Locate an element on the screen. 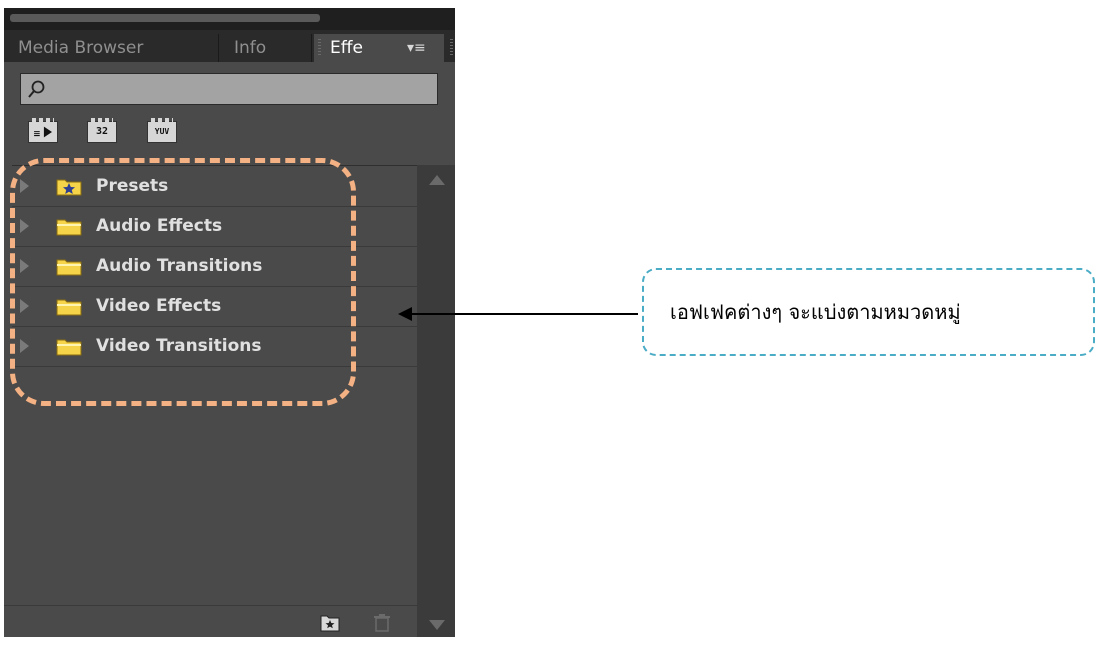 The height and width of the screenshot is (647, 1098). panel-tab-bar: Media Browser Info Effe ▾≡ is located at coordinates (229, 46).